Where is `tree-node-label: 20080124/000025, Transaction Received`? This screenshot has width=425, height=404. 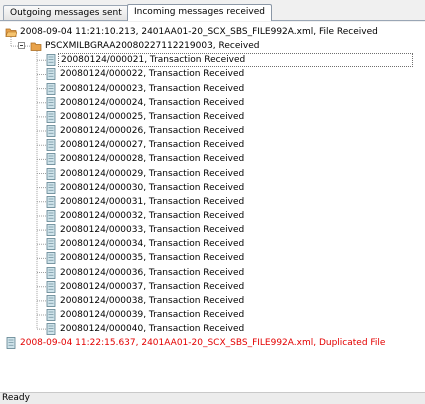 tree-node-label: 20080124/000025, Transaction Received is located at coordinates (152, 116).